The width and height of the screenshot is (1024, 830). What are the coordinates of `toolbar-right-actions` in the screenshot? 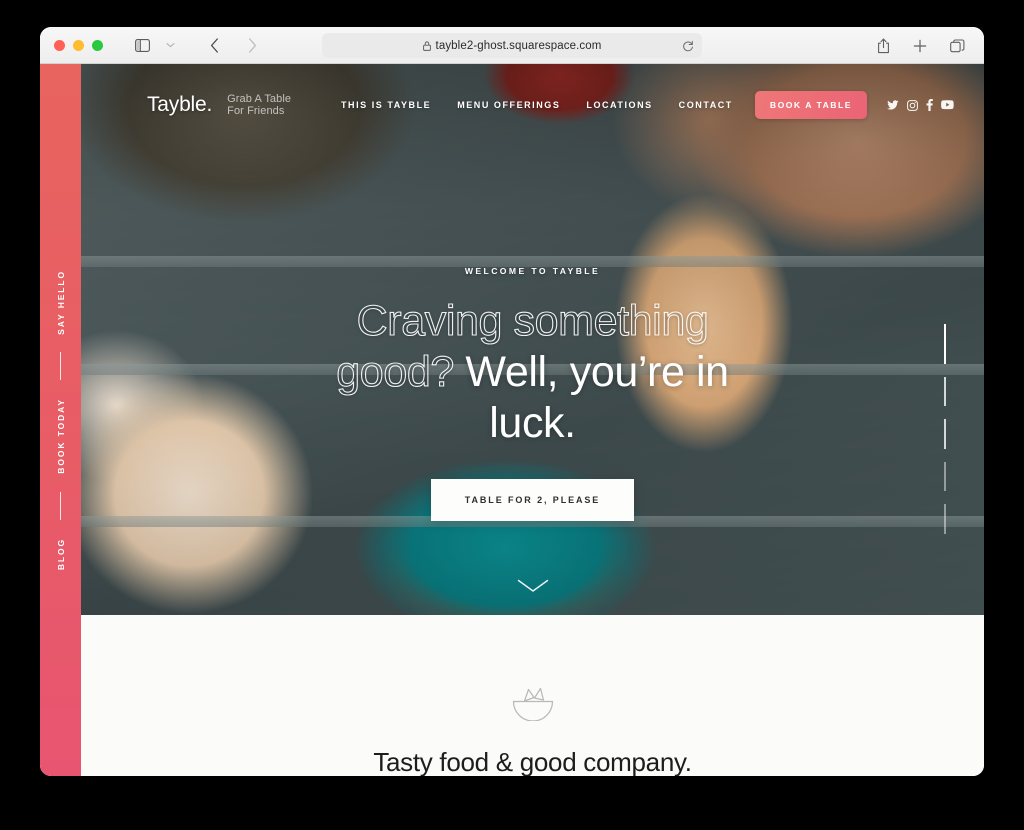 It's located at (920, 45).